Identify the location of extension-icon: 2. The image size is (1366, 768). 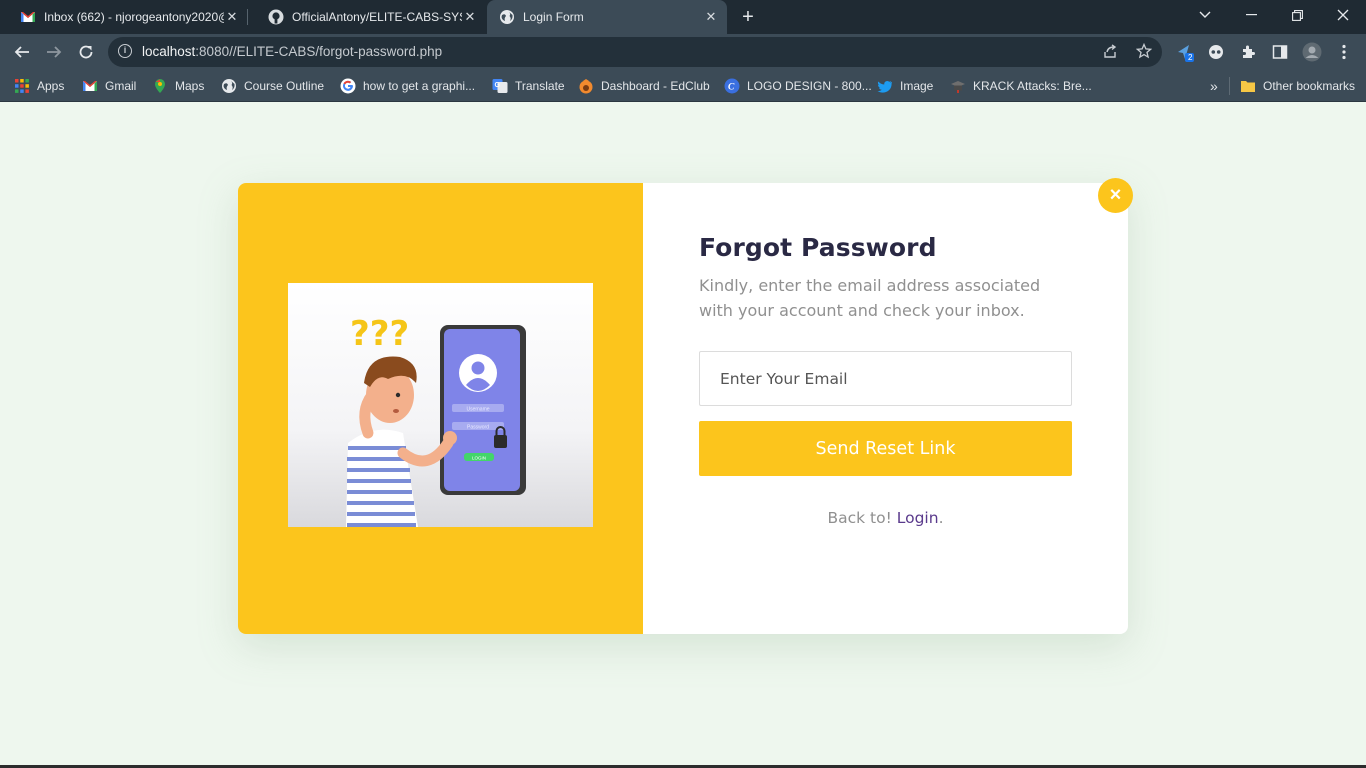
(1185, 52).